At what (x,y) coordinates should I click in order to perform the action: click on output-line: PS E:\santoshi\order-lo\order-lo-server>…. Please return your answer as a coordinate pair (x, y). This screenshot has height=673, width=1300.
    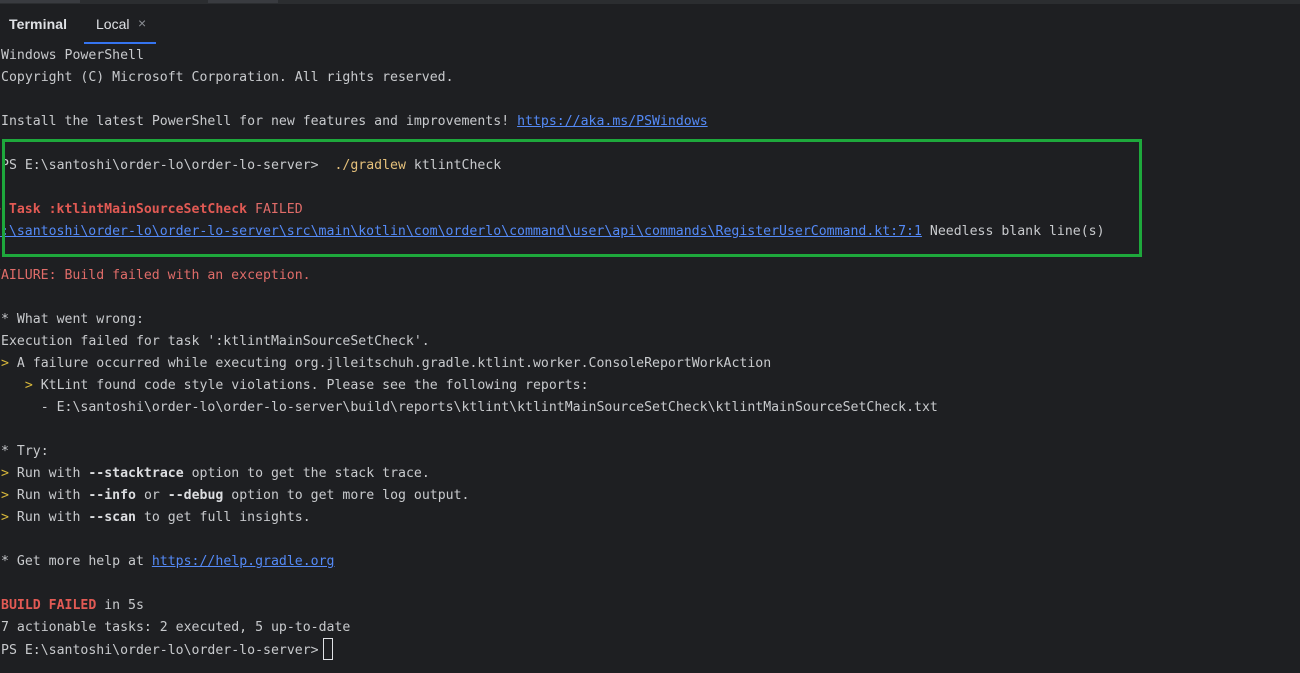
    Looking at the image, I should click on (251, 166).